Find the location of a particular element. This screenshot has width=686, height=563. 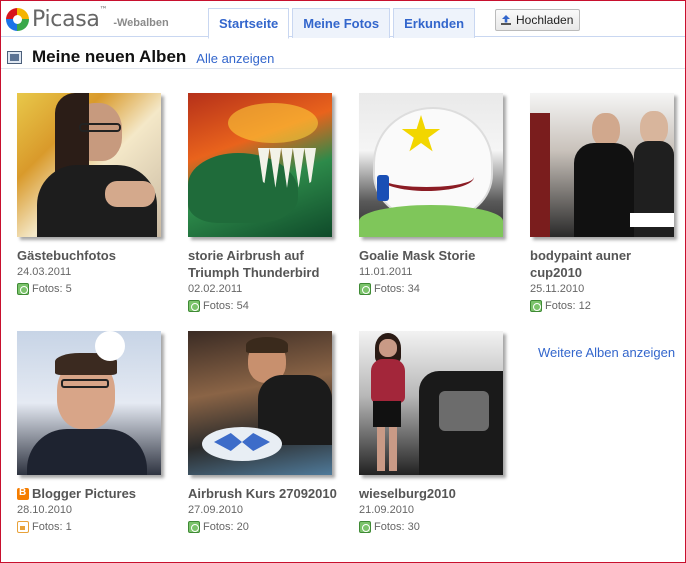

album-date: 02.02.2011 is located at coordinates (215, 289).